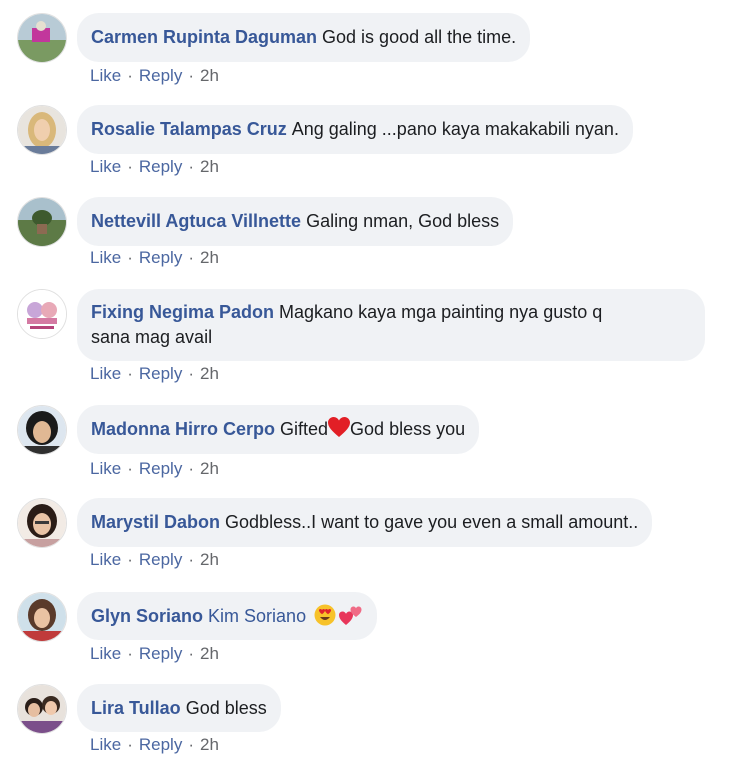  What do you see at coordinates (325, 615) in the screenshot?
I see `heart-eyes-emoji-icon` at bounding box center [325, 615].